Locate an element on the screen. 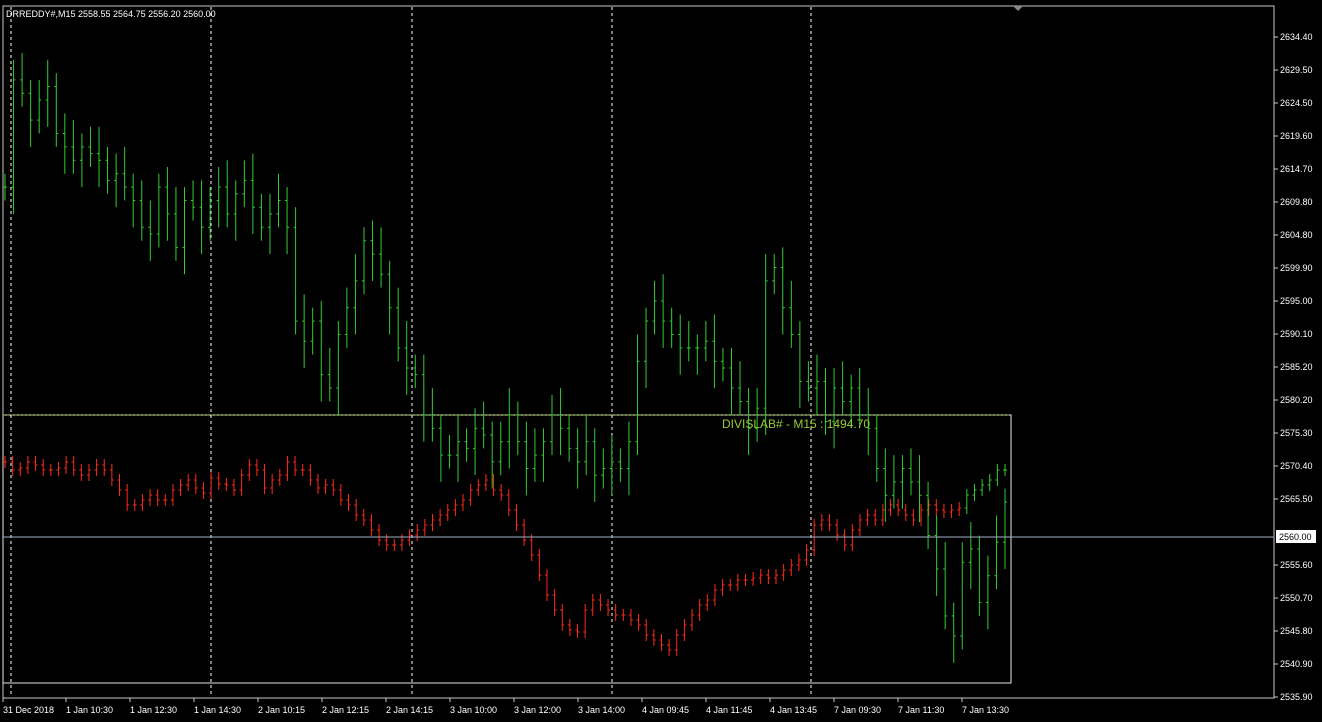 The height and width of the screenshot is (722, 1322). price-tick-label: 2609.80 is located at coordinates (1296, 202).